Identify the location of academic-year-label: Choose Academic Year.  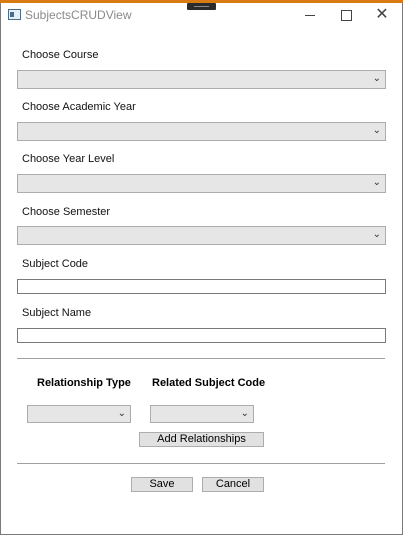
(79, 107).